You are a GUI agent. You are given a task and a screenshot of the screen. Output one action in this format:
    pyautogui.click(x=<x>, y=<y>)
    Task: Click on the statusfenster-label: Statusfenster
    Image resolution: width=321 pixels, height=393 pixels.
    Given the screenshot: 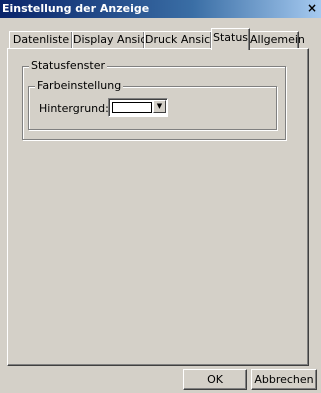 What is the action you would take?
    pyautogui.click(x=68, y=65)
    